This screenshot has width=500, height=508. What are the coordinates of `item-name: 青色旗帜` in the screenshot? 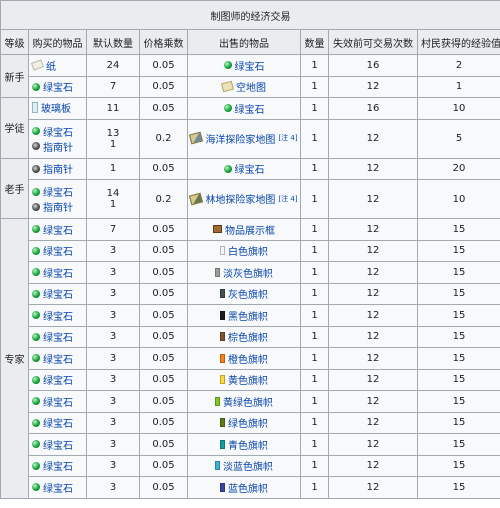 It's located at (248, 444).